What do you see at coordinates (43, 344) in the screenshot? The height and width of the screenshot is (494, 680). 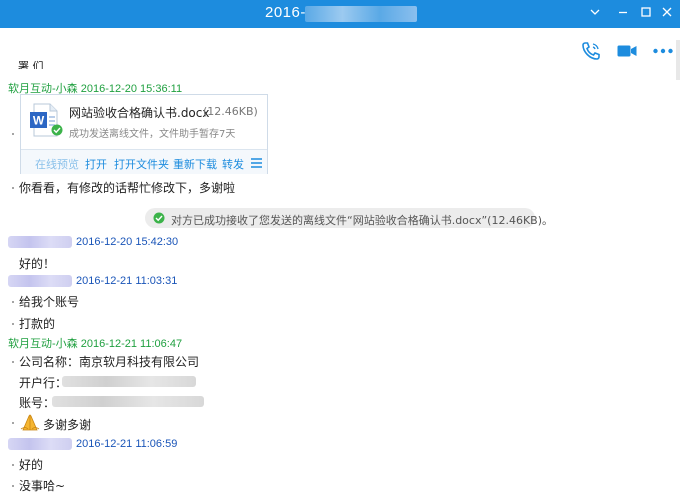 I see `sender-name: 软月互动-小森` at bounding box center [43, 344].